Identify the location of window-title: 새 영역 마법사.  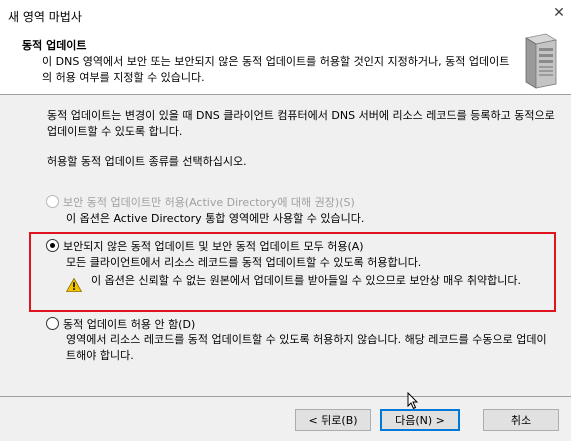
(45, 17).